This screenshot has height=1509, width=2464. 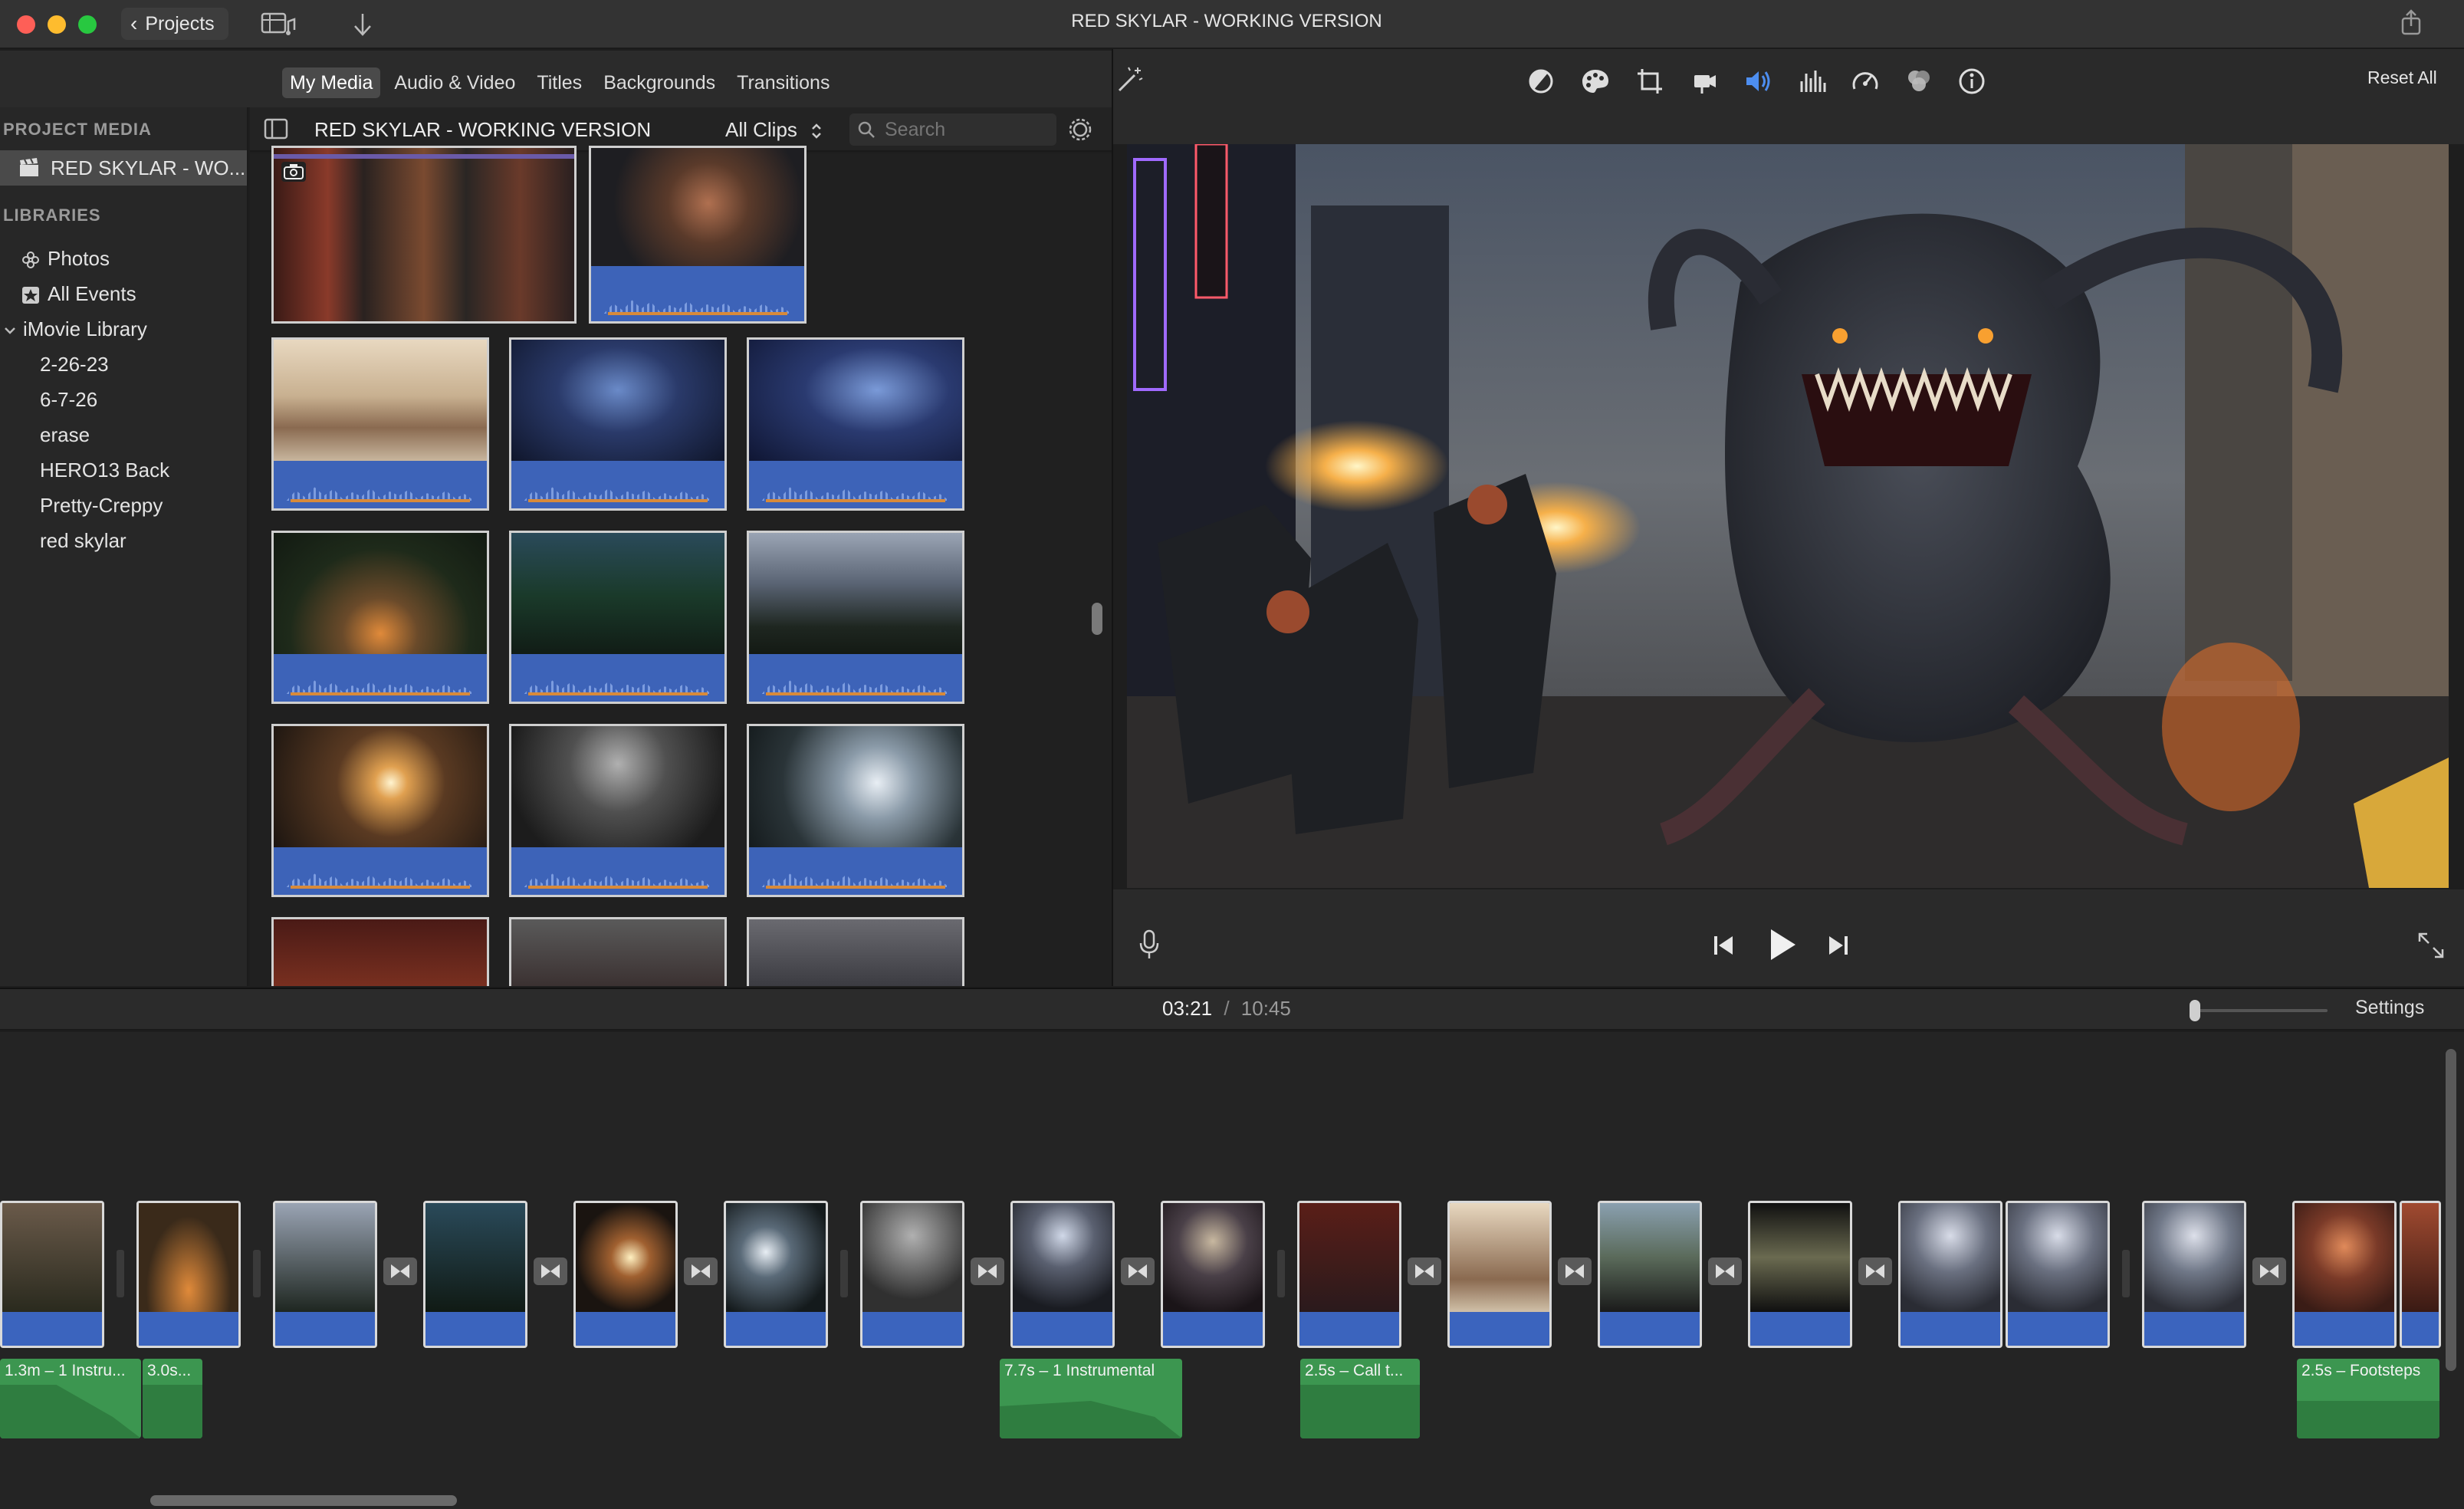 What do you see at coordinates (87, 24) in the screenshot?
I see `maximize-window-button` at bounding box center [87, 24].